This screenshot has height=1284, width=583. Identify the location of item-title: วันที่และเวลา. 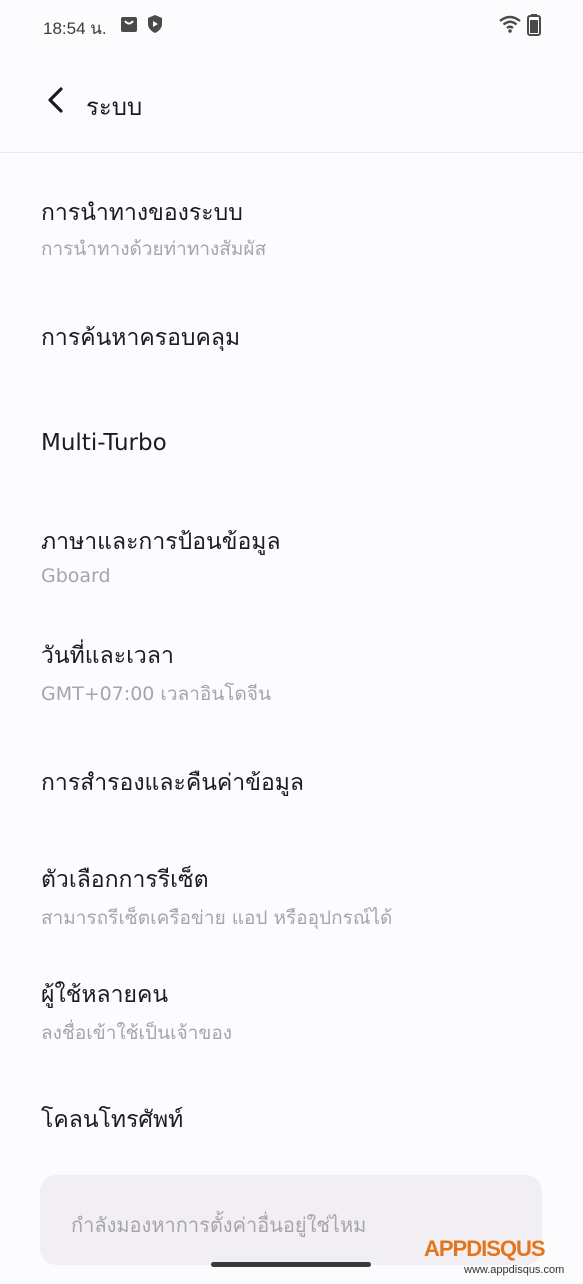
(107, 656).